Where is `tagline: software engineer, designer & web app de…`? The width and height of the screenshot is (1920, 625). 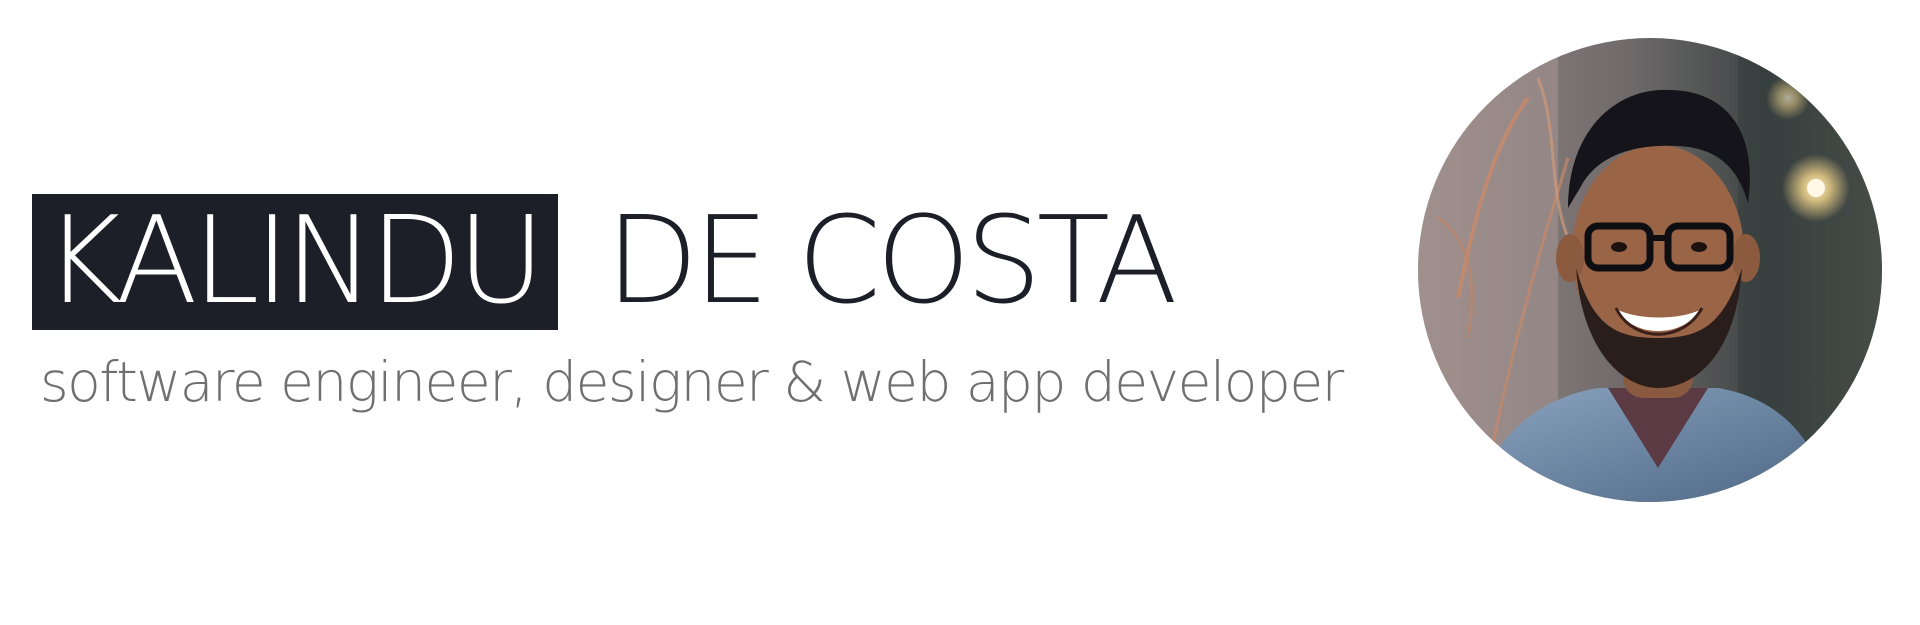
tagline: software engineer, designer & web app de… is located at coordinates (692, 382).